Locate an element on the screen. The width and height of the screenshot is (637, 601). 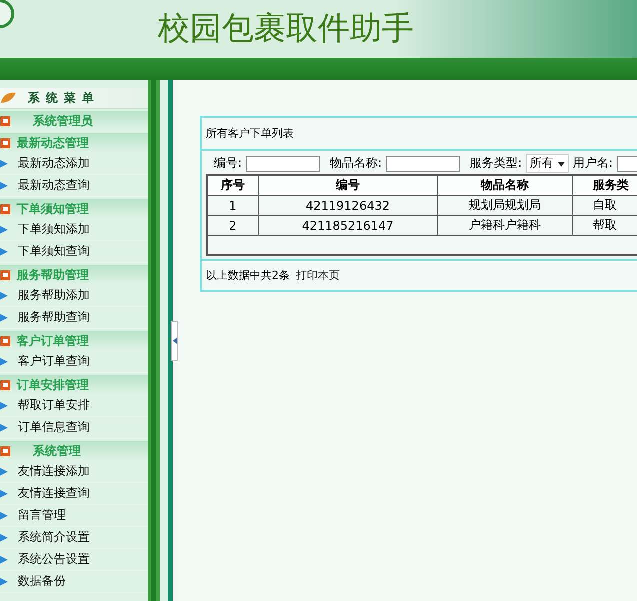
menu-item: 订单信息查询 is located at coordinates (54, 427).